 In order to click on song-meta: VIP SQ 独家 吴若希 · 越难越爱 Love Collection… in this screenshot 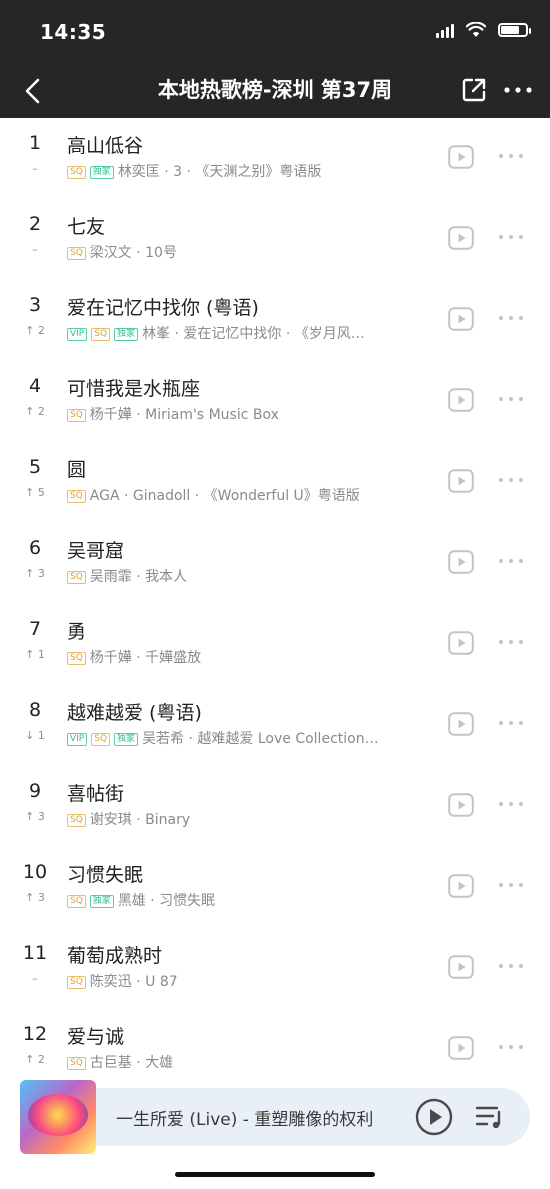, I will do `click(248, 739)`.